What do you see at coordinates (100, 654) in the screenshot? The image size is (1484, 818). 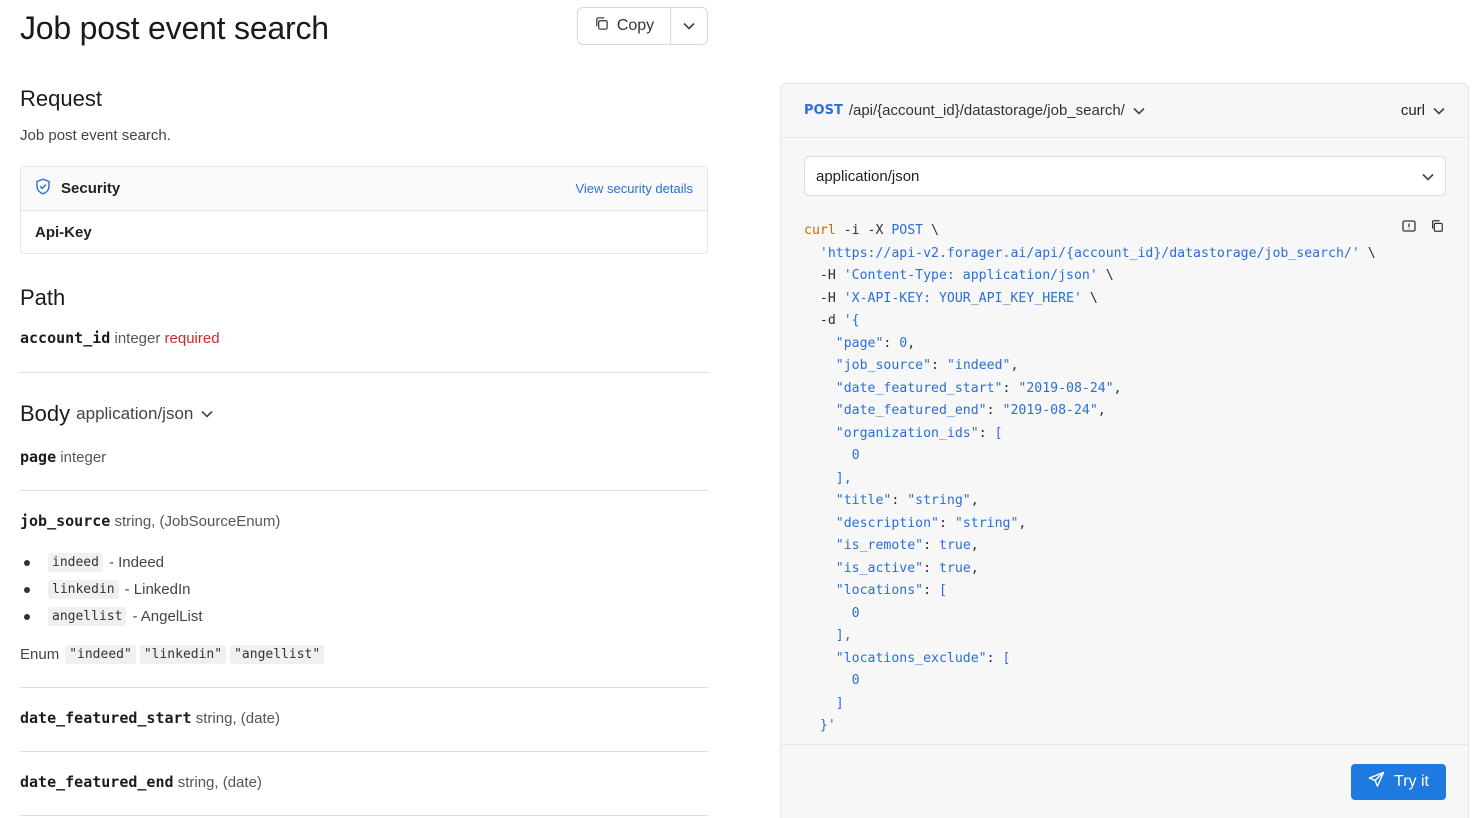 I see `enum-value: "indeed"` at bounding box center [100, 654].